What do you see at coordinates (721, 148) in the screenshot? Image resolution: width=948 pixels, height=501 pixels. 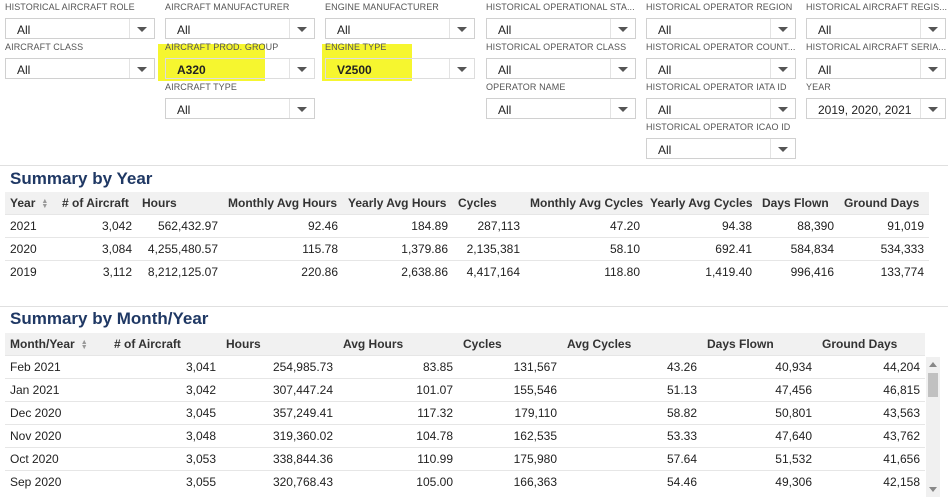 I see `historical-operator-icao-dropdown: All` at bounding box center [721, 148].